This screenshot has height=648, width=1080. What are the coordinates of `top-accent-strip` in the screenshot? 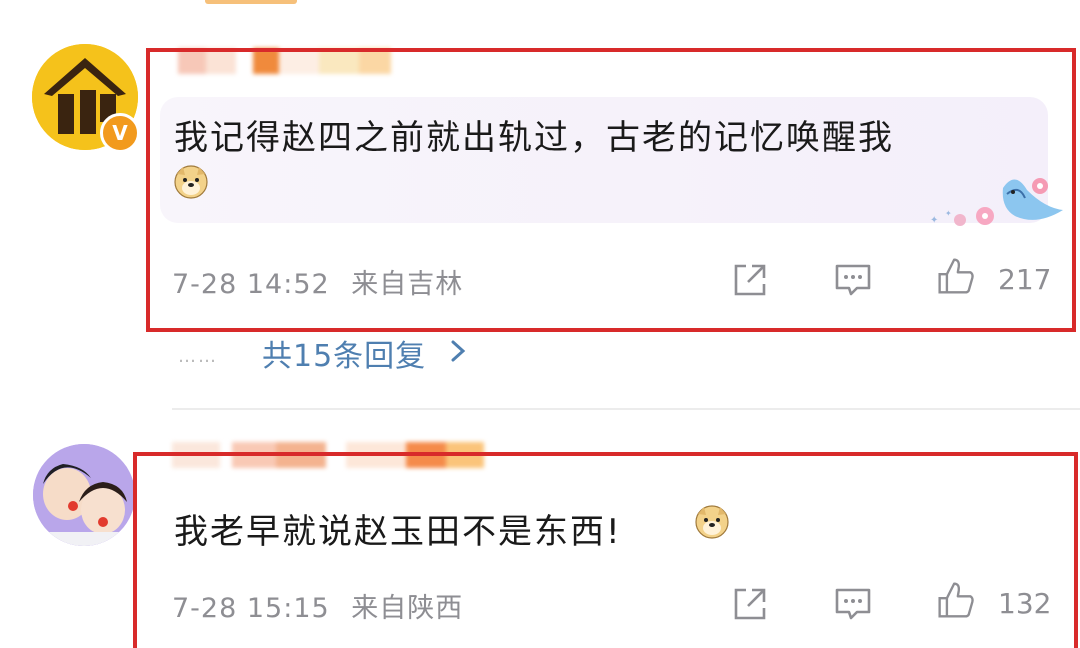 It's located at (251, 2).